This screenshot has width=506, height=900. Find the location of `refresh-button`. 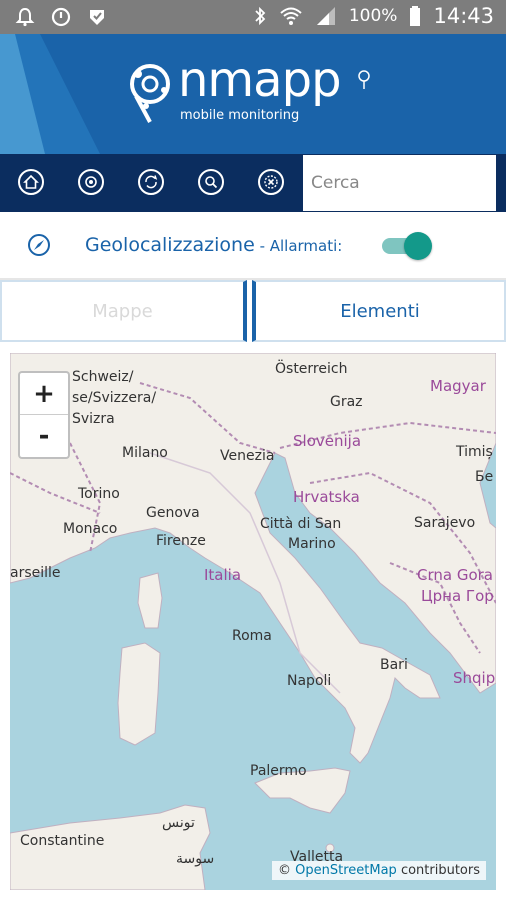

refresh-button is located at coordinates (151, 182).